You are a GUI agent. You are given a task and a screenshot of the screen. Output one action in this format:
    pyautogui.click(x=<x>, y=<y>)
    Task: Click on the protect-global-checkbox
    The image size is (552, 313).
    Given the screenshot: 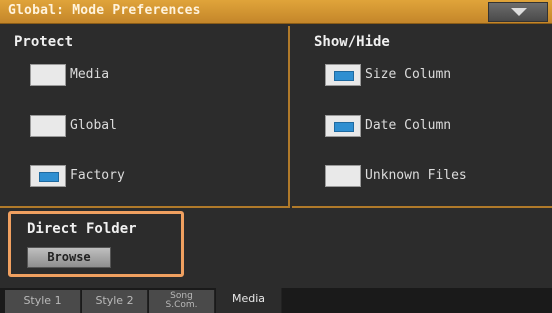 What is the action you would take?
    pyautogui.click(x=48, y=126)
    